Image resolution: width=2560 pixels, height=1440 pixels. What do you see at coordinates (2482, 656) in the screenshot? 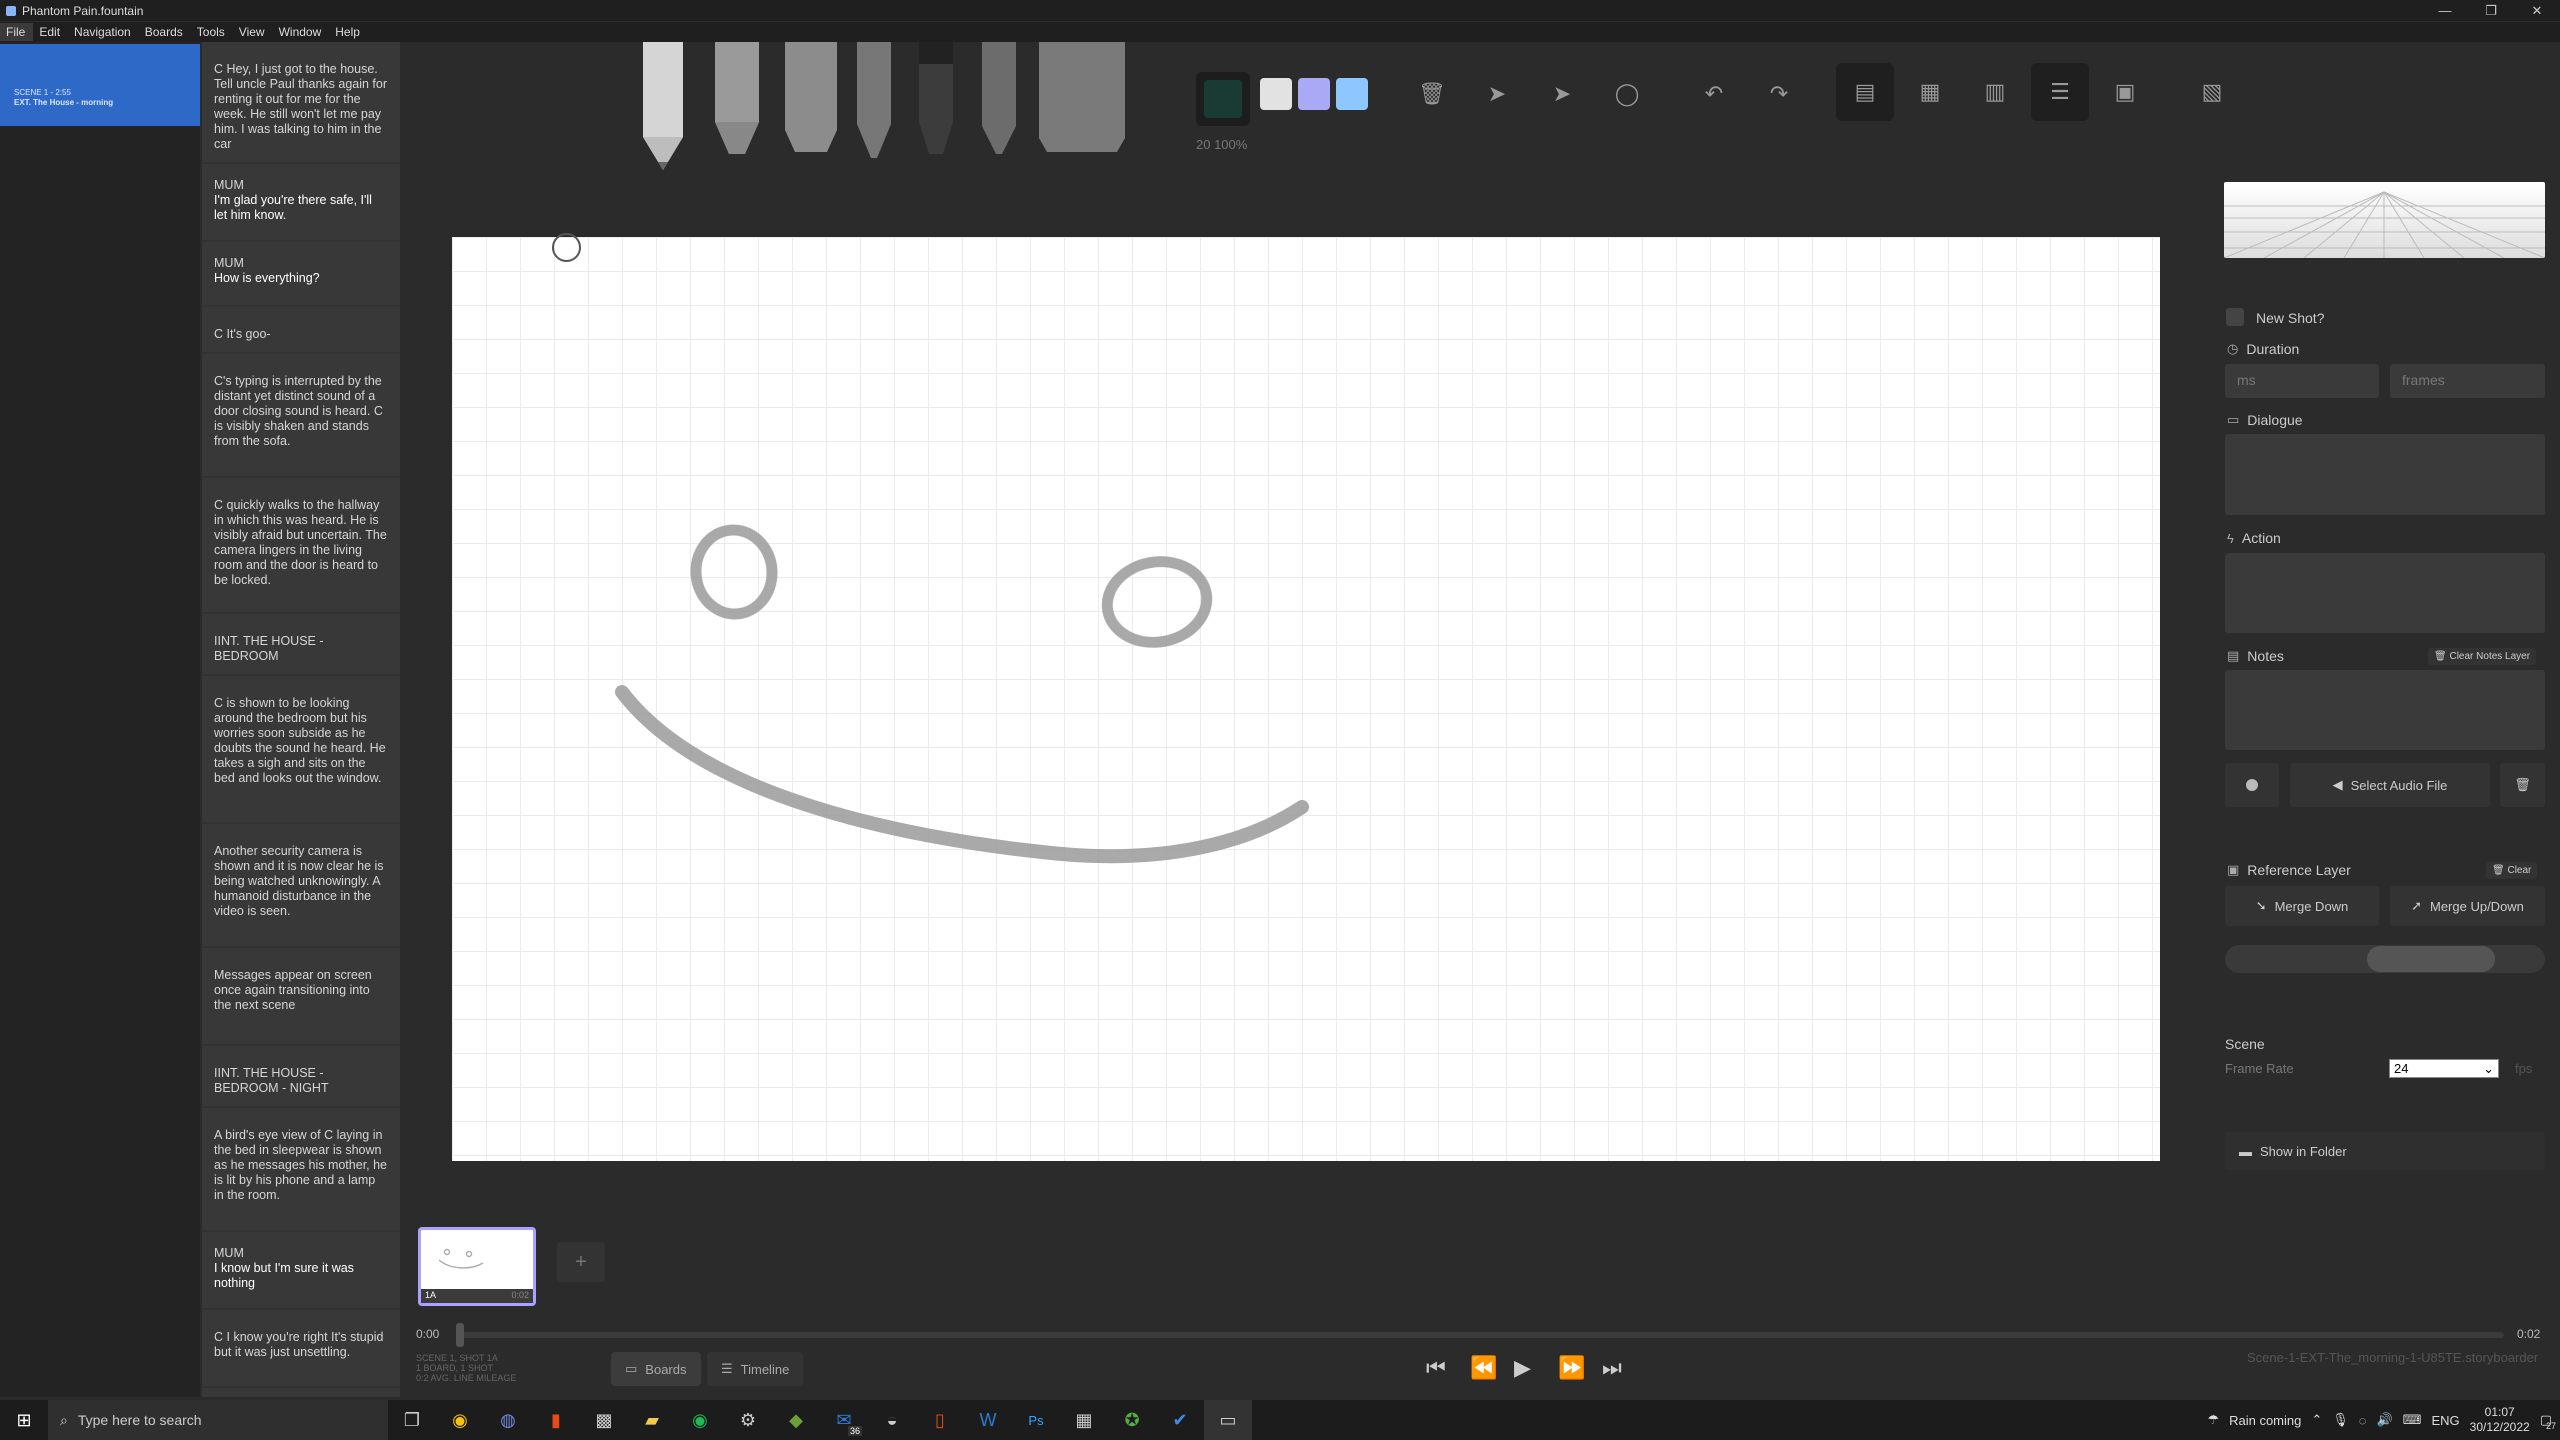
I see `clear-notes-button: 🗑 Clear Notes Layer` at bounding box center [2482, 656].